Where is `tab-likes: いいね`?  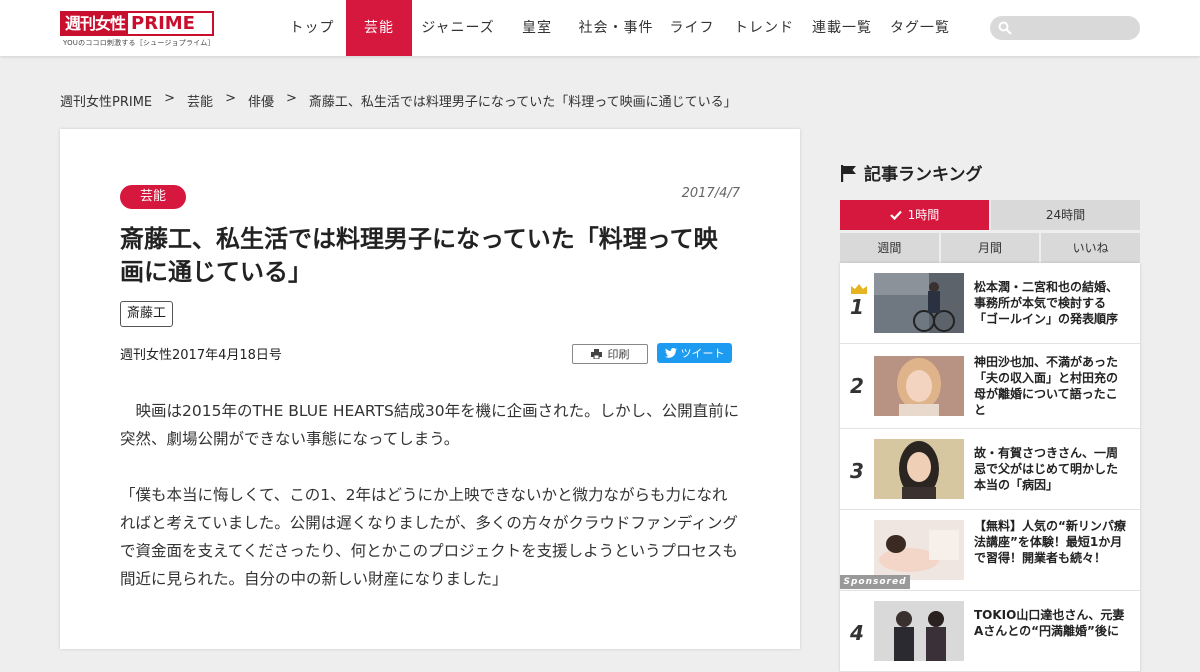
tab-likes: いいね is located at coordinates (1091, 248).